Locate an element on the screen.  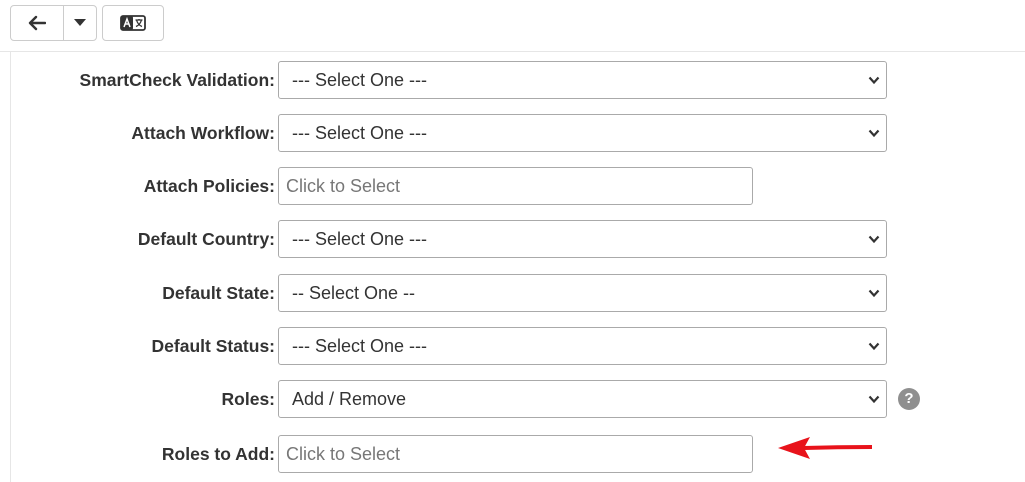
caret-down-icon is located at coordinates (80, 22).